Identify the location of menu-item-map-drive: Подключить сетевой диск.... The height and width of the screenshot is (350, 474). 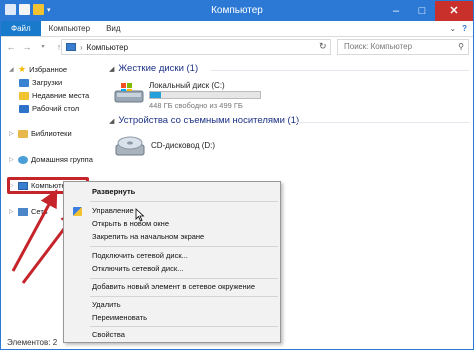
(172, 256).